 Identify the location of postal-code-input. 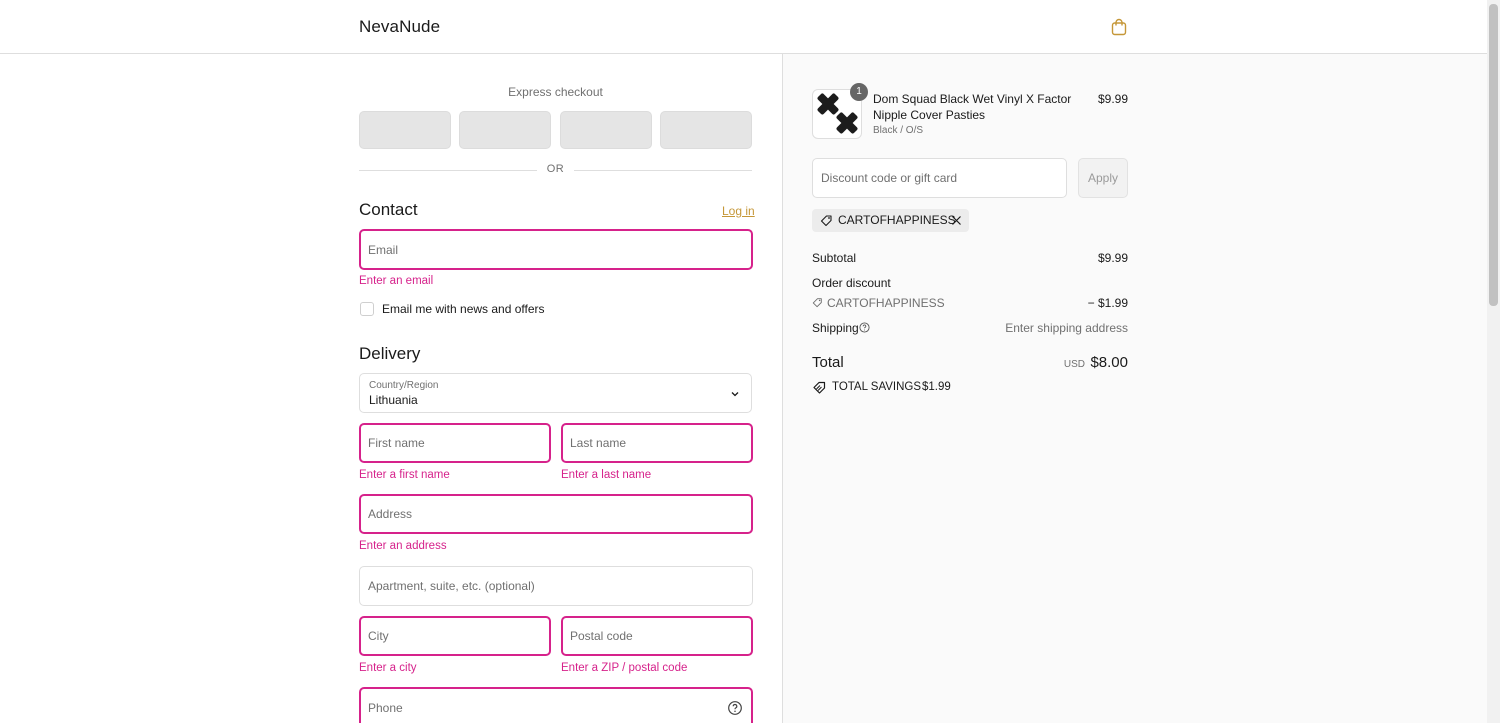
(657, 636).